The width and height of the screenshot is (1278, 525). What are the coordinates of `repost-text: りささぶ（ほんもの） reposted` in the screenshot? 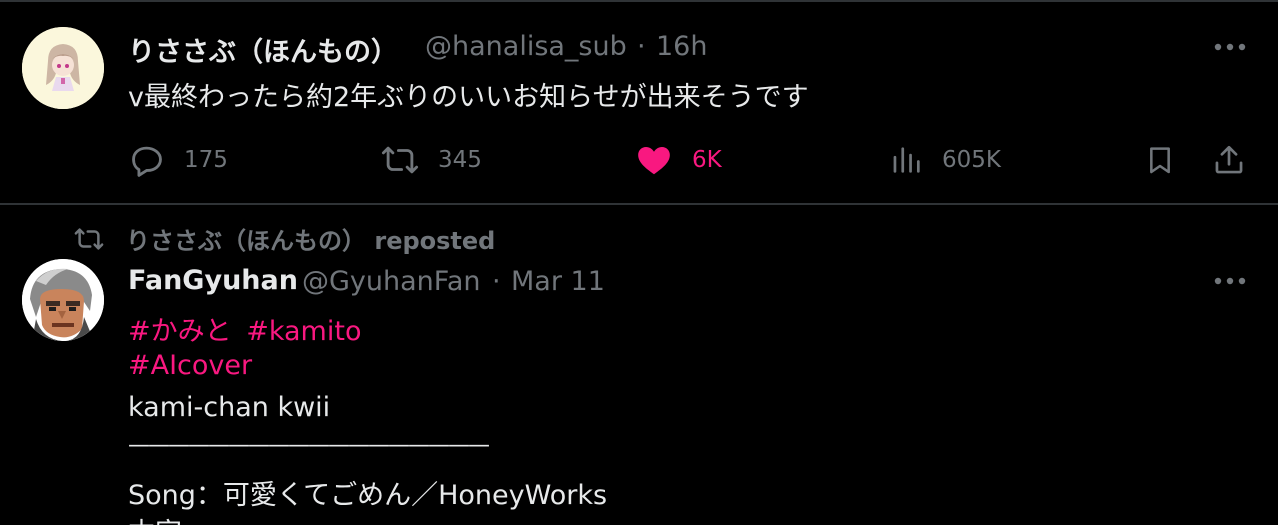 It's located at (311, 241).